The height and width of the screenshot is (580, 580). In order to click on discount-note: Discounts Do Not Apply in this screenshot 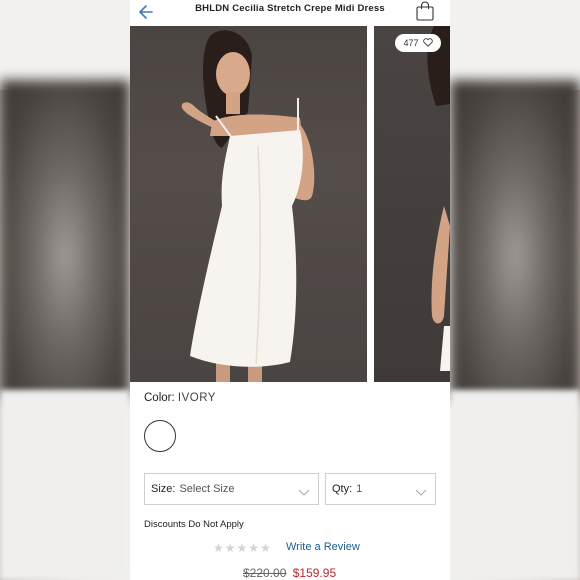, I will do `click(194, 524)`.